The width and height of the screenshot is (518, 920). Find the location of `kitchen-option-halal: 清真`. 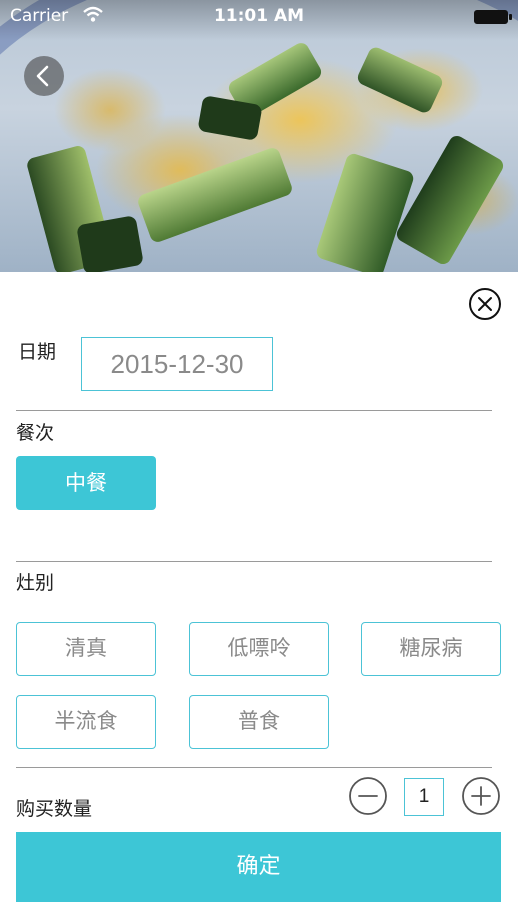

kitchen-option-halal: 清真 is located at coordinates (86, 649).